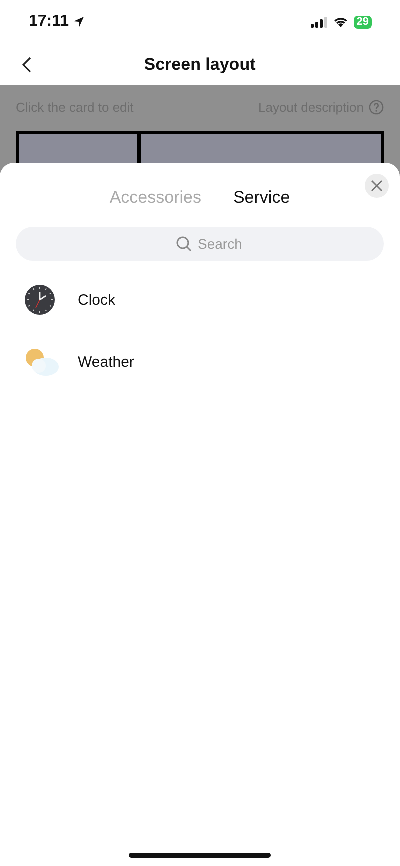 The image size is (400, 866). What do you see at coordinates (261, 198) in the screenshot?
I see `category-tab: Service` at bounding box center [261, 198].